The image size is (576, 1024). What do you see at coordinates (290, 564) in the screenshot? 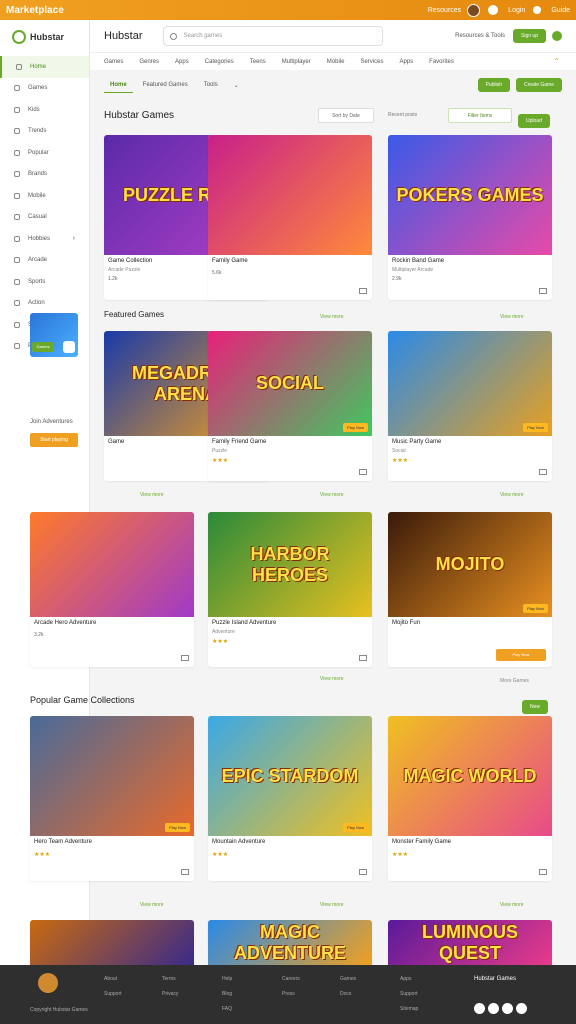
I see `game-thumbnail: HARBOR HEROES` at bounding box center [290, 564].